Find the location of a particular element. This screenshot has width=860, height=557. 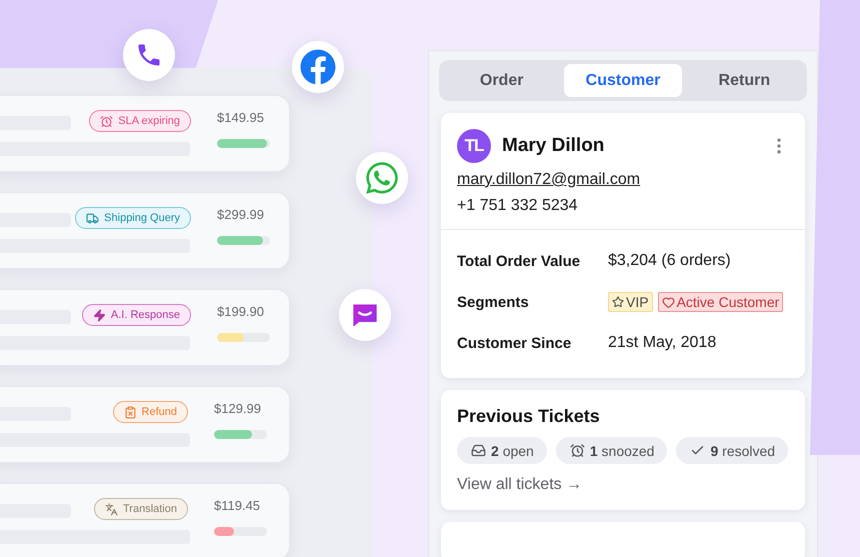

segment-label: VIP is located at coordinates (637, 302).